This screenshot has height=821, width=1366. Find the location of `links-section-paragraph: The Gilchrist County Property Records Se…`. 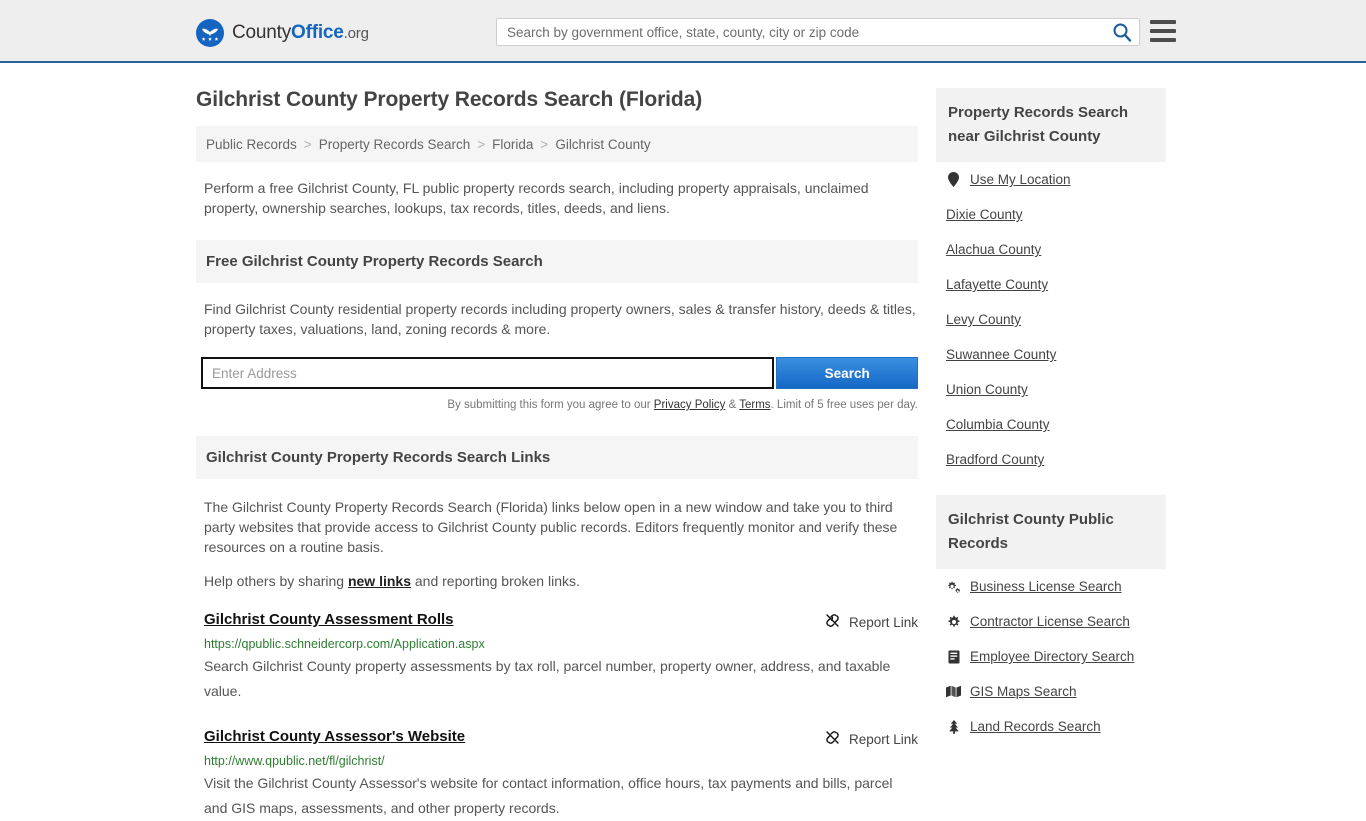

links-section-paragraph: The Gilchrist County Property Records Se… is located at coordinates (551, 527).